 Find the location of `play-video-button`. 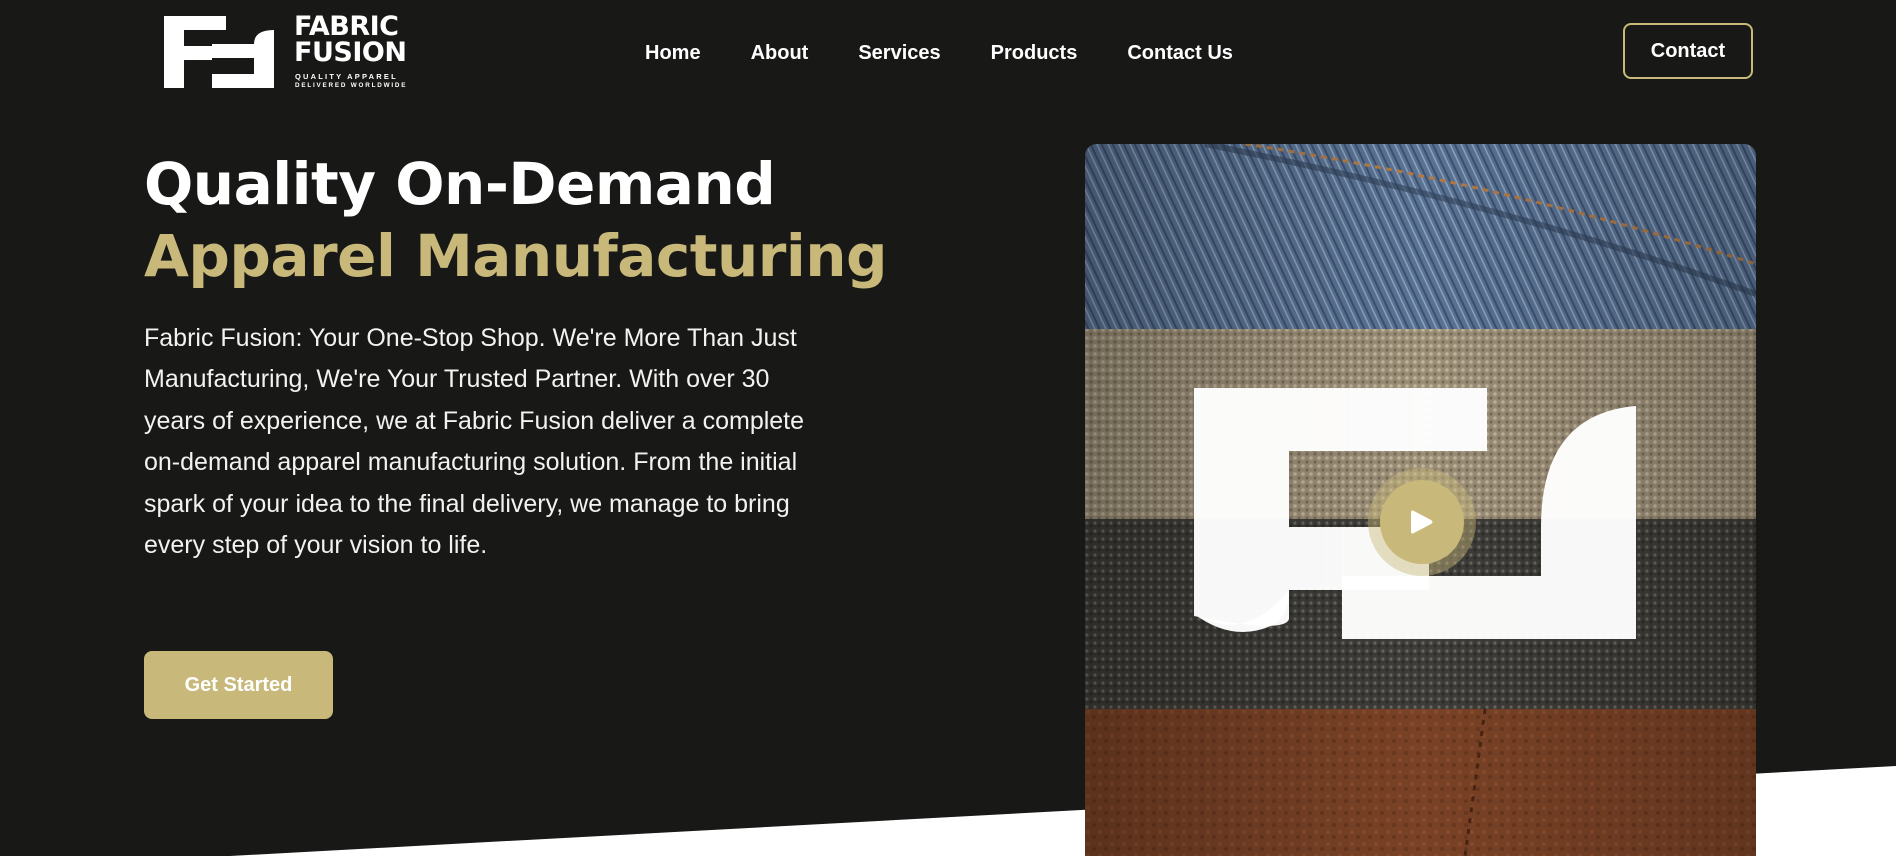

play-video-button is located at coordinates (1422, 522).